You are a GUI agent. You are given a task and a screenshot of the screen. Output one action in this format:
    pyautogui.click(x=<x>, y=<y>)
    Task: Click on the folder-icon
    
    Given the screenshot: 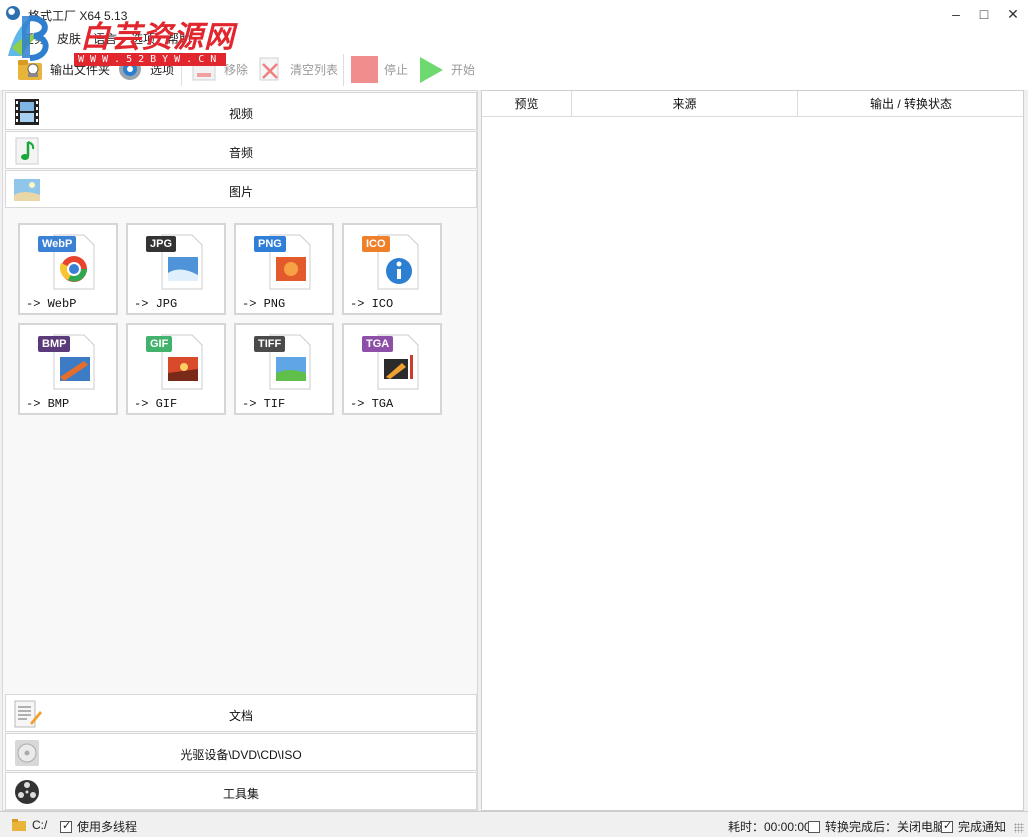 What is the action you would take?
    pyautogui.click(x=19, y=825)
    